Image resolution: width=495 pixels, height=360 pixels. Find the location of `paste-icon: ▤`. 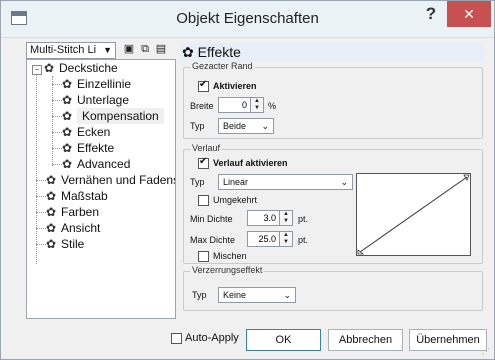

paste-icon: ▤ is located at coordinates (161, 49).